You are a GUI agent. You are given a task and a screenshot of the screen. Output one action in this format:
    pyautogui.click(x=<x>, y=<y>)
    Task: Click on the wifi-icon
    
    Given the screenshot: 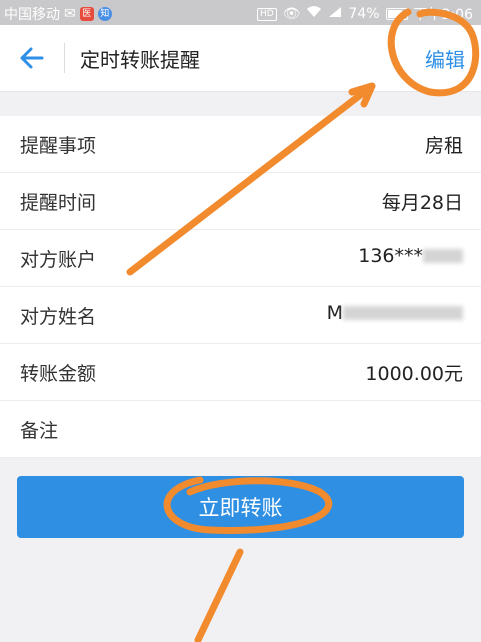 What is the action you would take?
    pyautogui.click(x=314, y=14)
    